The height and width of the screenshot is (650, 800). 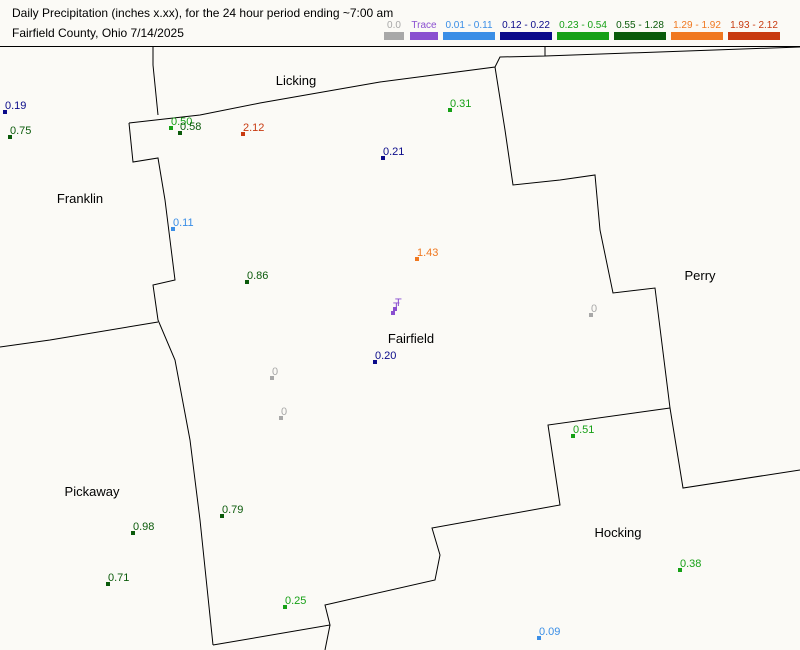 I want to click on county-label-franklin: Franklin, so click(x=80, y=198).